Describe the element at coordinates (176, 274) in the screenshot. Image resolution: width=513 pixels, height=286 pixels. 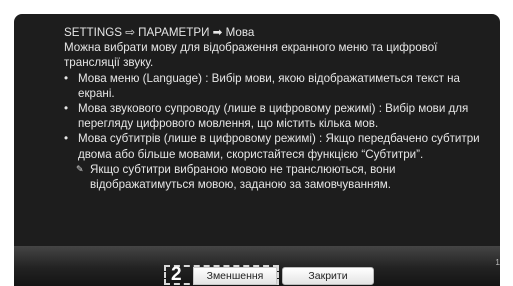
I see `step-number: 2` at that location.